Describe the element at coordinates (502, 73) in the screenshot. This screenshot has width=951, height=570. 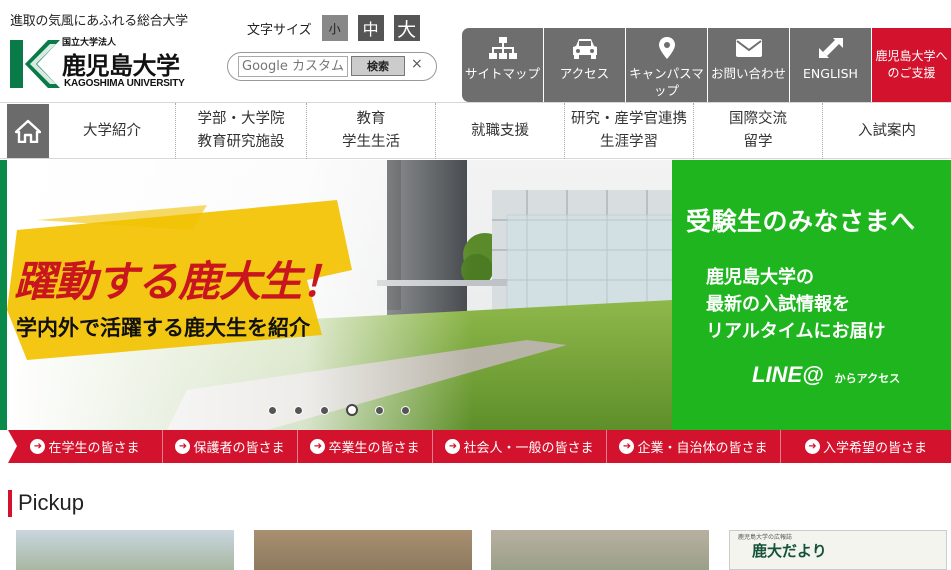
I see `quick-link-label: サイトマップ` at that location.